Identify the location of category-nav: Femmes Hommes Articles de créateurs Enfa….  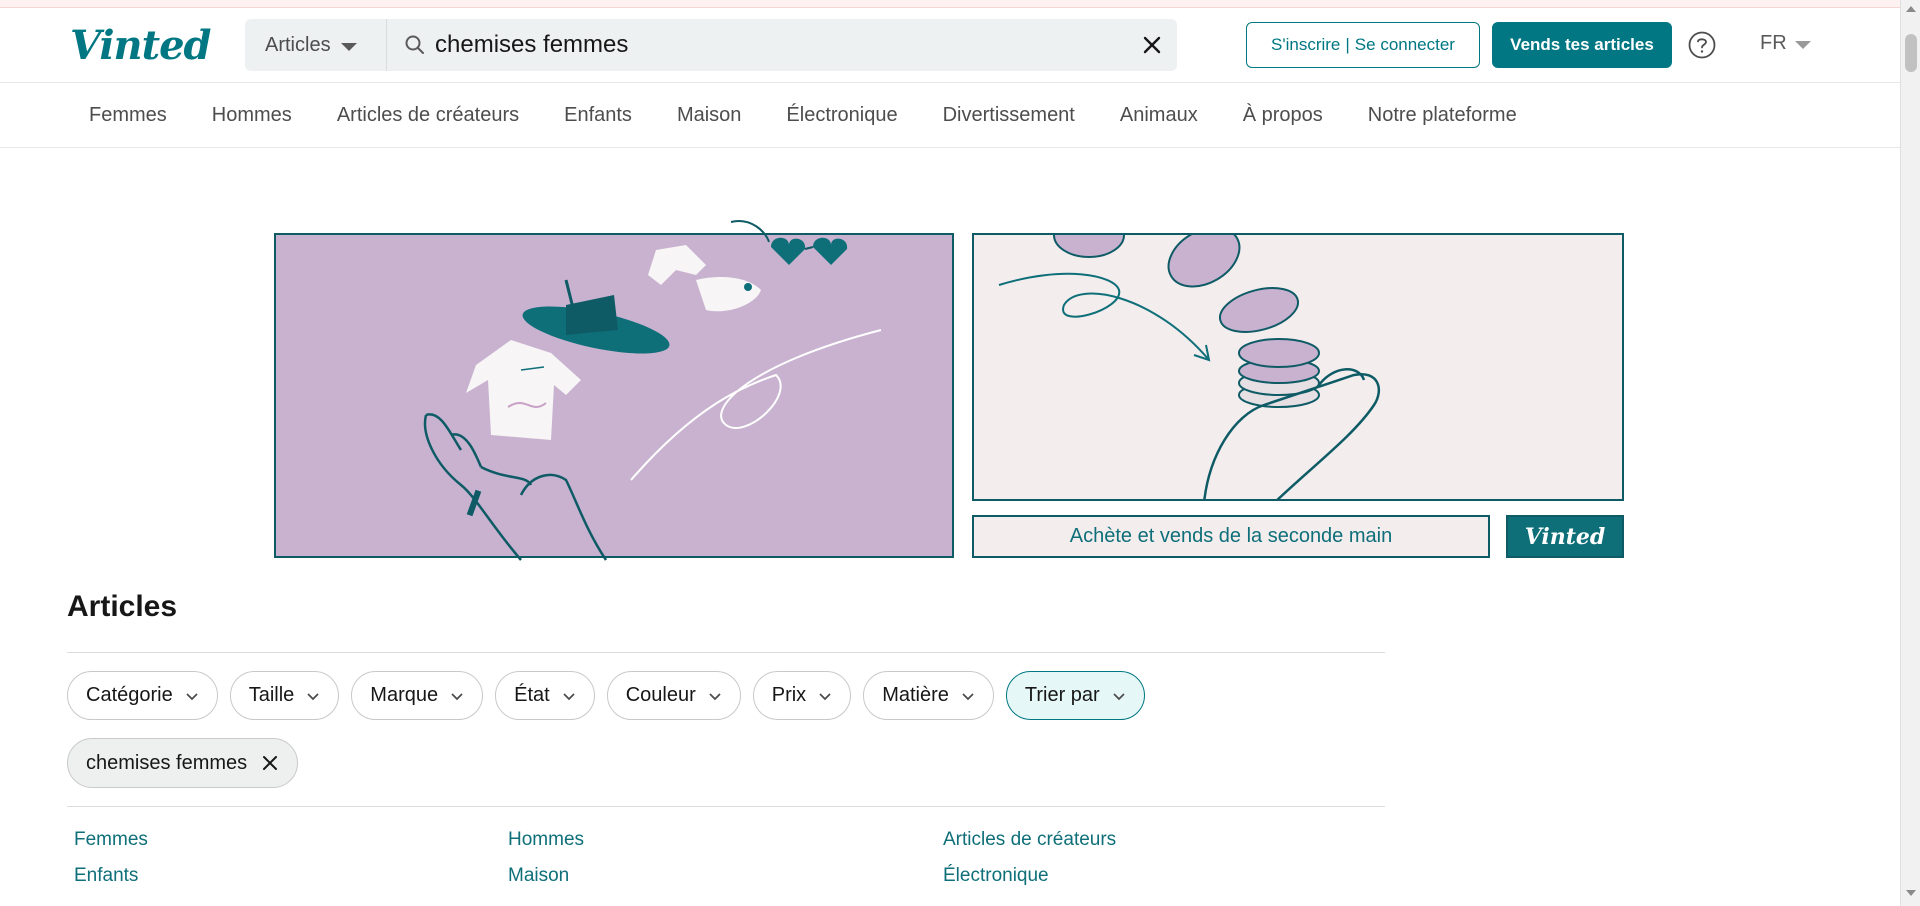
(950, 116).